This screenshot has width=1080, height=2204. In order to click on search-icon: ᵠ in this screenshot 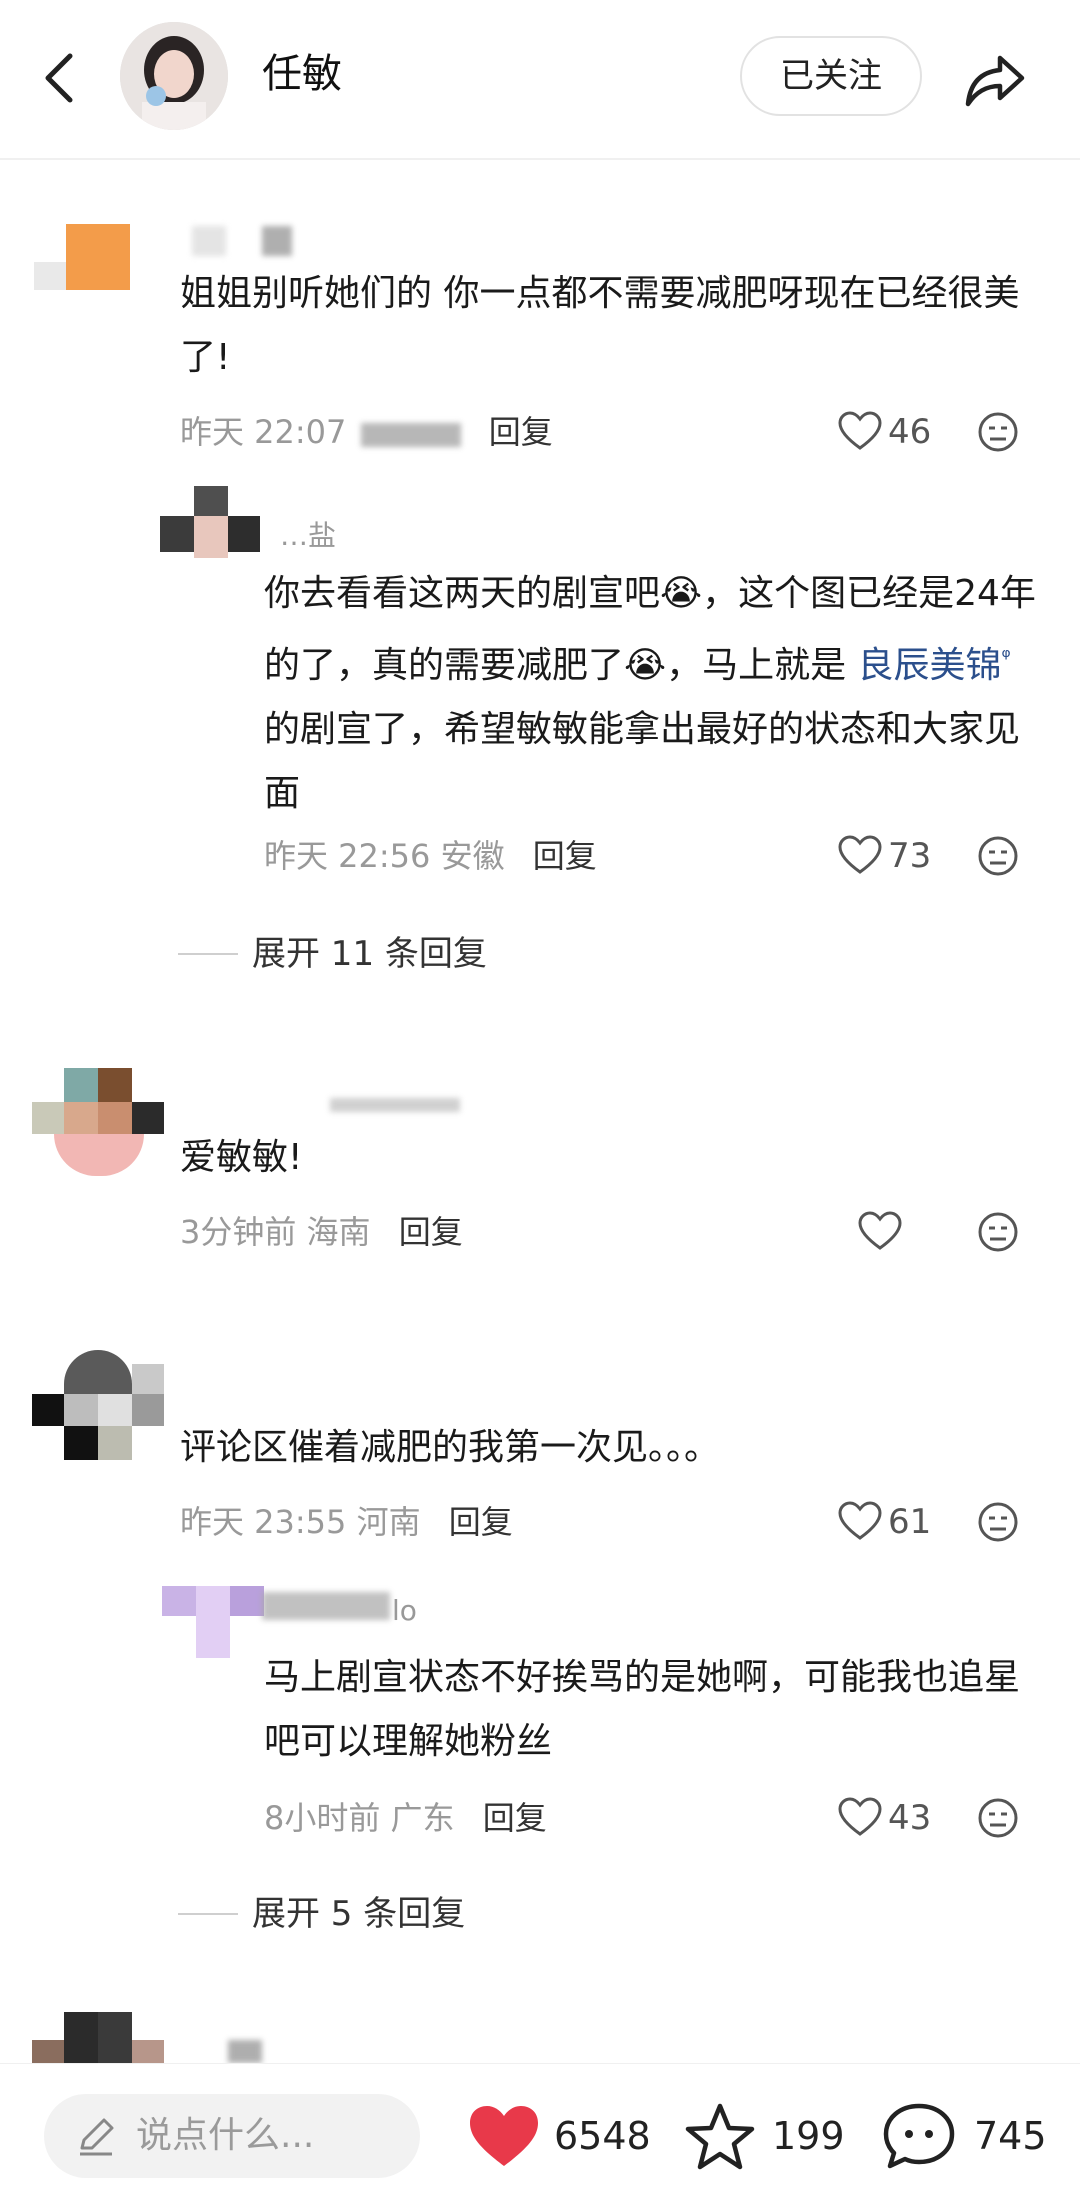, I will do `click(1006, 657)`.